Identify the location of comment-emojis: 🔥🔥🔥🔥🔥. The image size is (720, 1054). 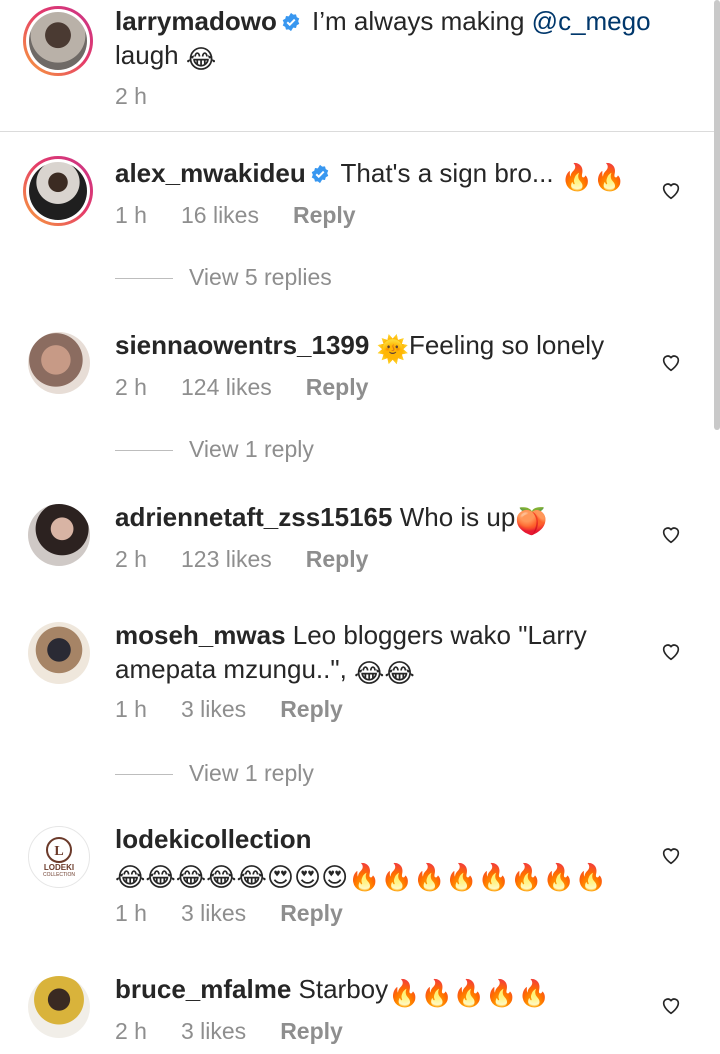
(469, 993).